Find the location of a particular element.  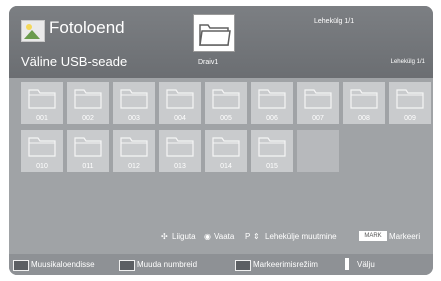

folder-number: 003 is located at coordinates (134, 118).